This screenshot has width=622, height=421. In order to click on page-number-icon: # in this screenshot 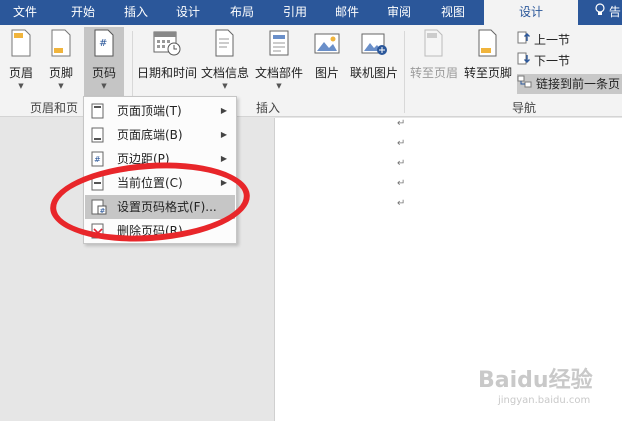, I will do `click(104, 44)`.